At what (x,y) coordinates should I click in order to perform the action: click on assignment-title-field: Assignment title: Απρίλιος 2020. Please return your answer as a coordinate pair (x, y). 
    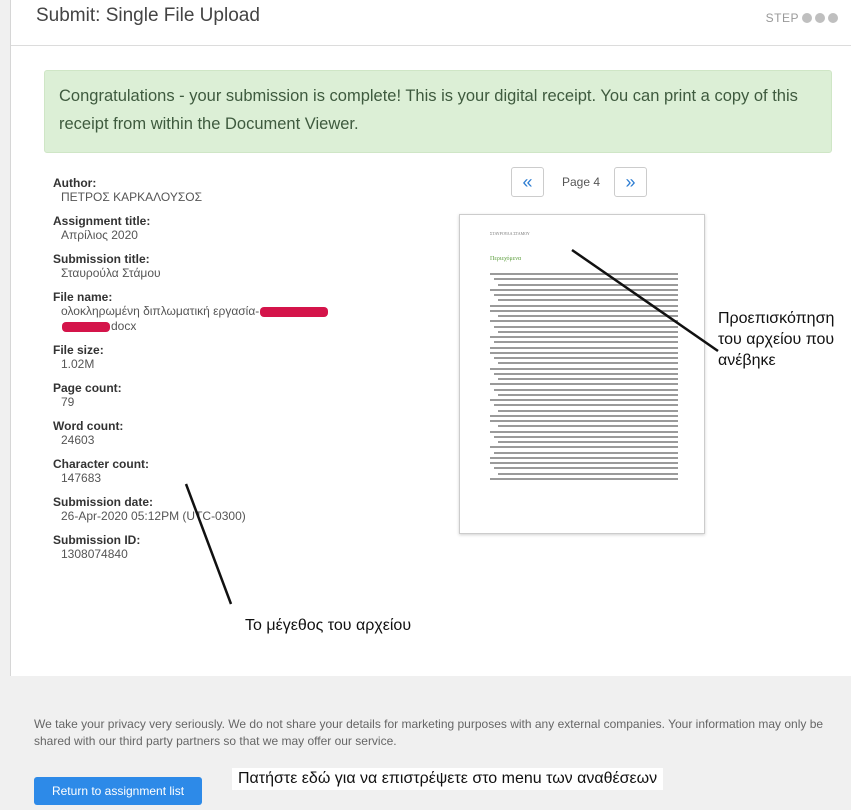
    Looking at the image, I should click on (218, 228).